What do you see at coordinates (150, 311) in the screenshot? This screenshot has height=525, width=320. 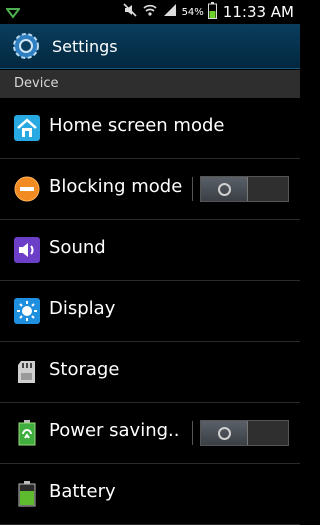 I see `settings-item-display: Display` at bounding box center [150, 311].